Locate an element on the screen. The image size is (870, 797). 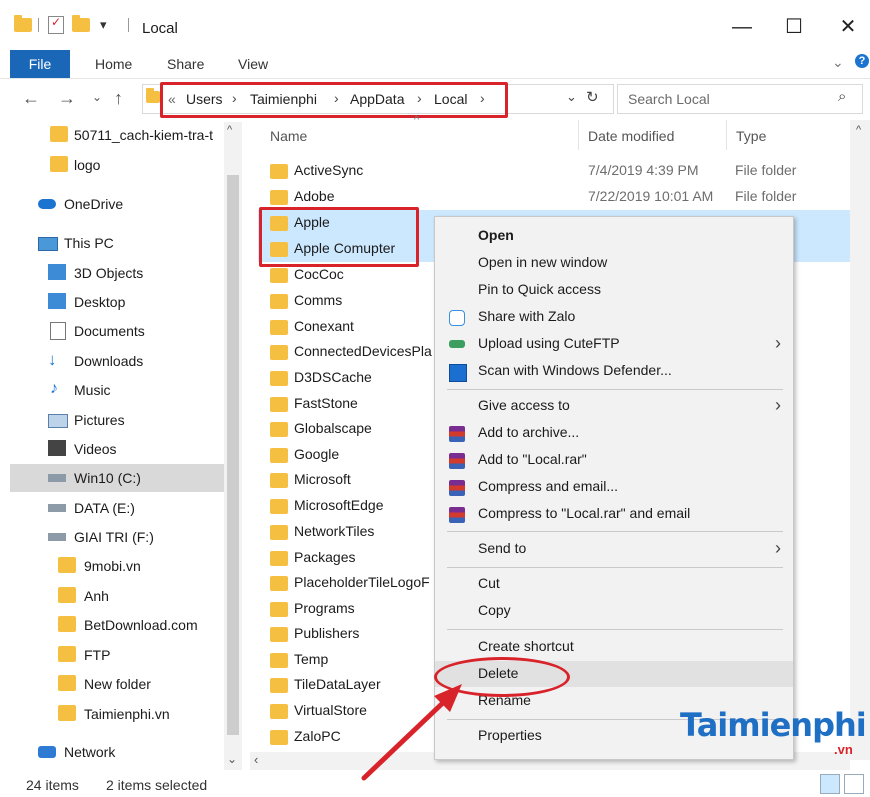
scroll-left-icon: ‹ is located at coordinates (256, 759).